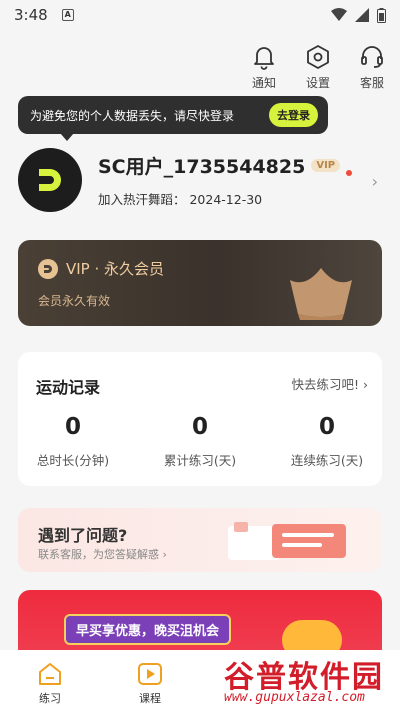 This screenshot has height=712, width=400. Describe the element at coordinates (202, 167) in the screenshot. I see `username: SC用户_1735544825` at that location.